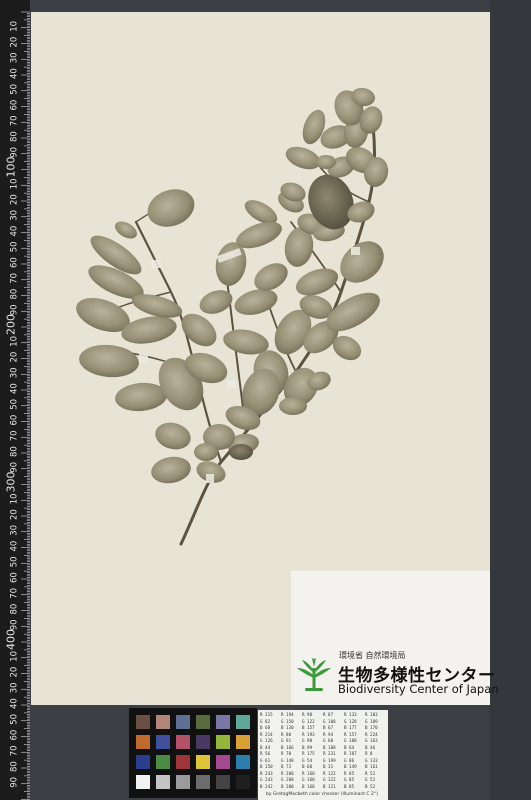 This screenshot has height=800, width=531. What do you see at coordinates (329, 760) in the screenshot?
I see `reference-value: G 199` at bounding box center [329, 760].